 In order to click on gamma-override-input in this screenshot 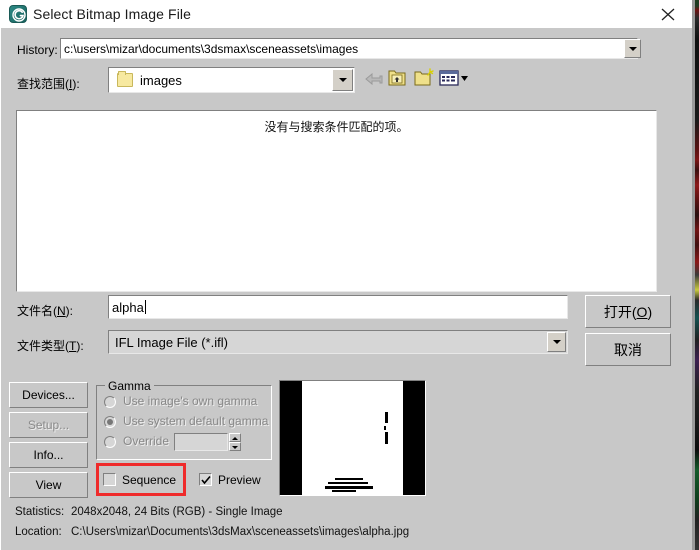, I will do `click(201, 442)`.